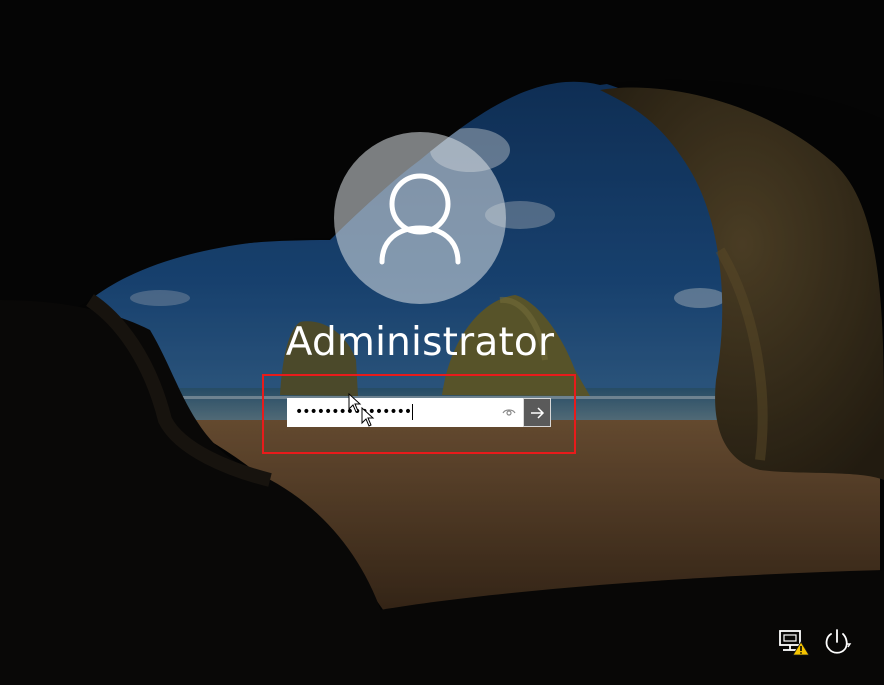 The height and width of the screenshot is (685, 884). What do you see at coordinates (420, 342) in the screenshot?
I see `username-label: Administrator` at bounding box center [420, 342].